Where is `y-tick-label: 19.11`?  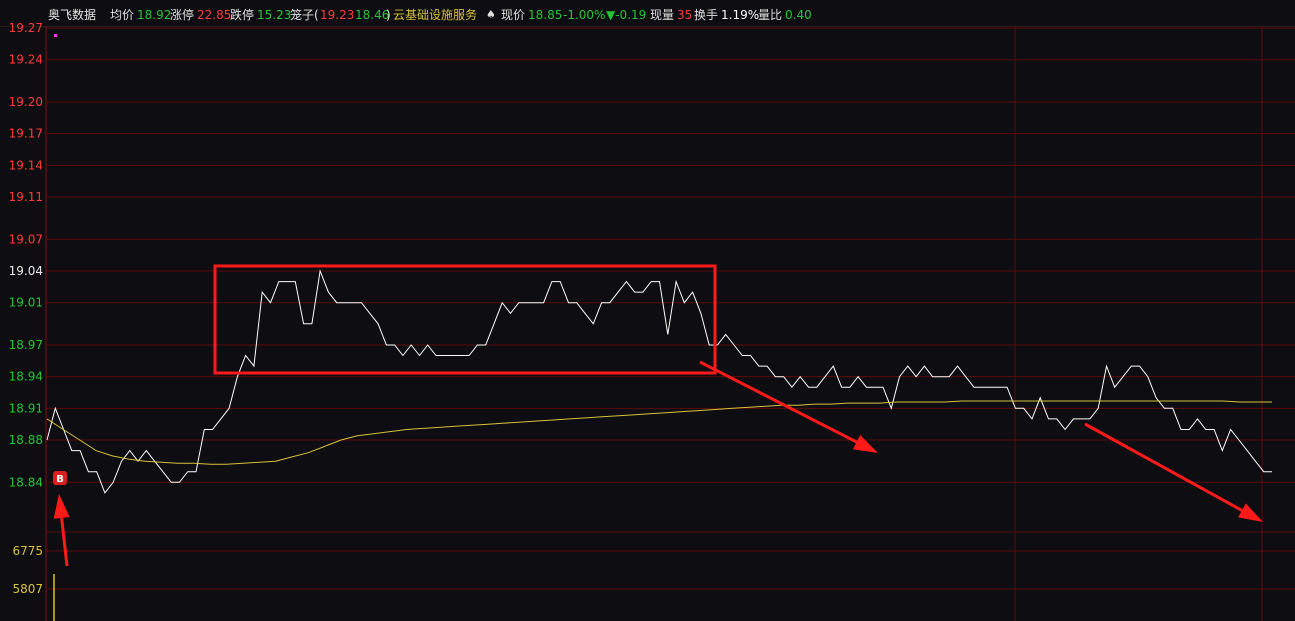
y-tick-label: 19.11 is located at coordinates (26, 197).